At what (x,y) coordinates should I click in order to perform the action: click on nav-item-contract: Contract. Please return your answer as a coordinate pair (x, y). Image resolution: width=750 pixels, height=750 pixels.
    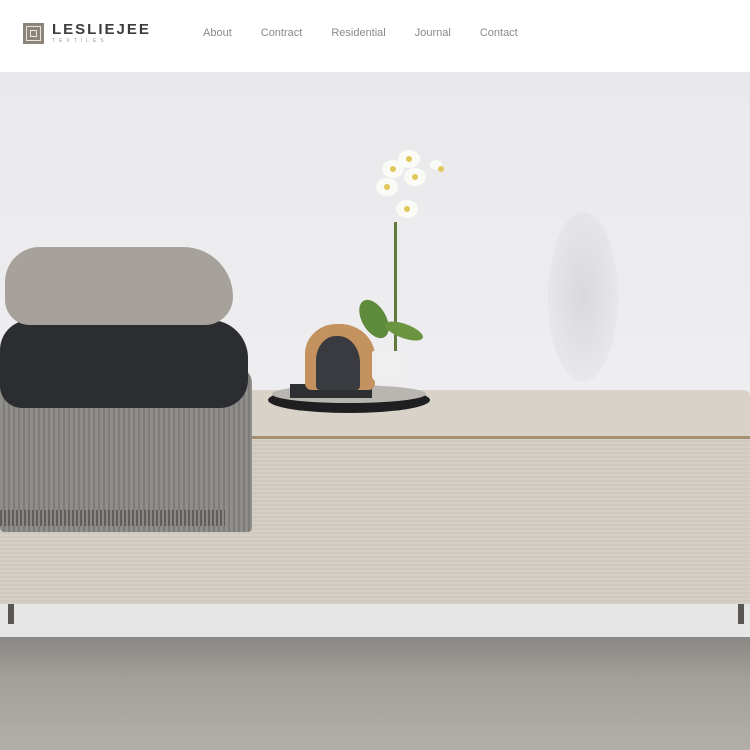
    Looking at the image, I should click on (282, 33).